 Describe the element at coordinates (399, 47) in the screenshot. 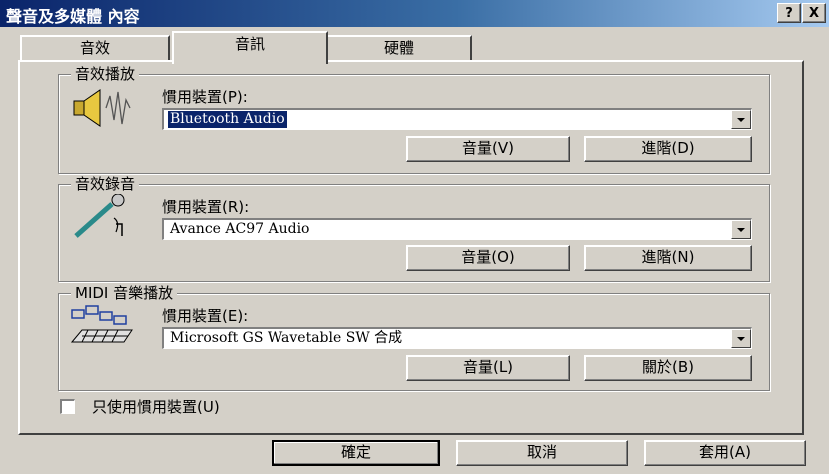

I see `tab-hardware: 硬體` at that location.